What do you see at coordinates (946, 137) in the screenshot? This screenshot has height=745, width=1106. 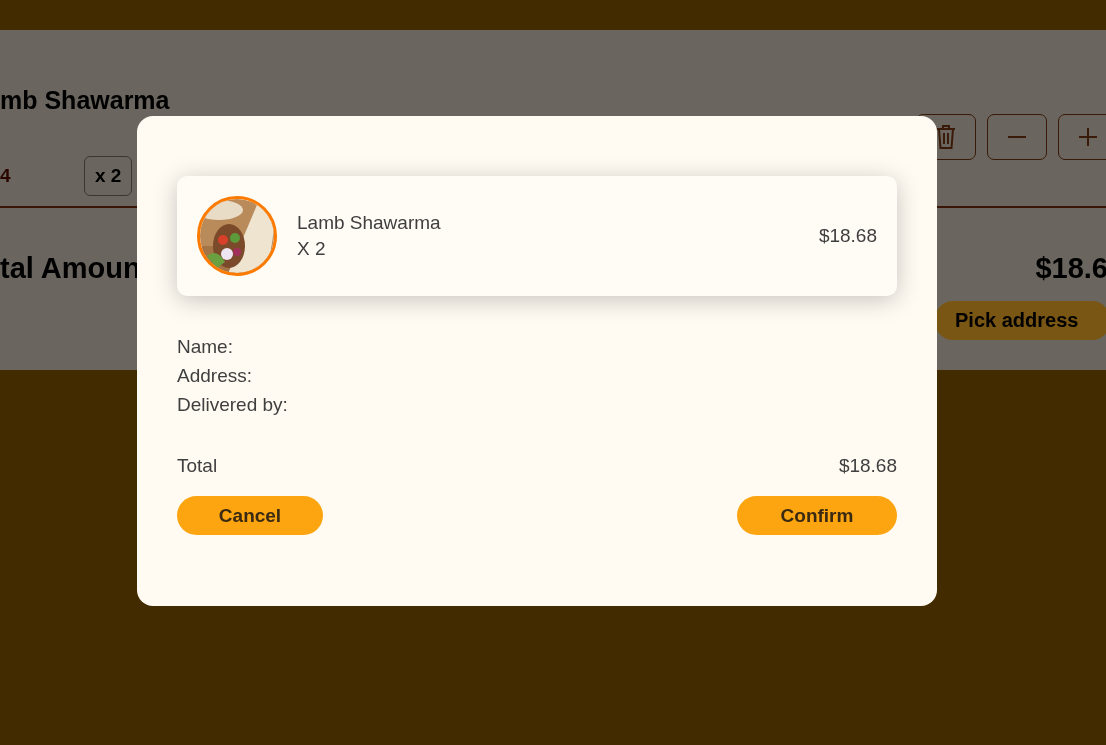 I see `trash-icon` at bounding box center [946, 137].